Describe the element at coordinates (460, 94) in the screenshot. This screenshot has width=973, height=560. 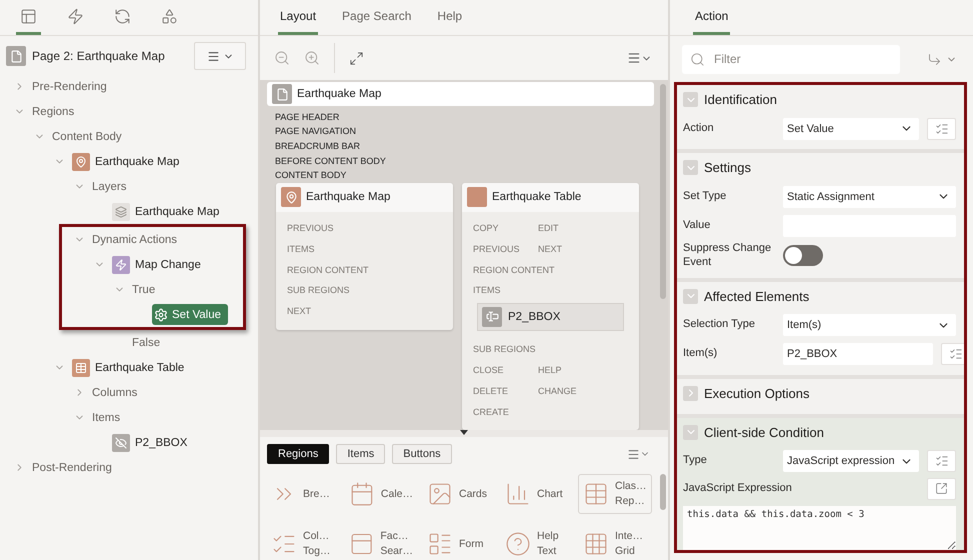
I see `page-card: Earthquake Map` at that location.